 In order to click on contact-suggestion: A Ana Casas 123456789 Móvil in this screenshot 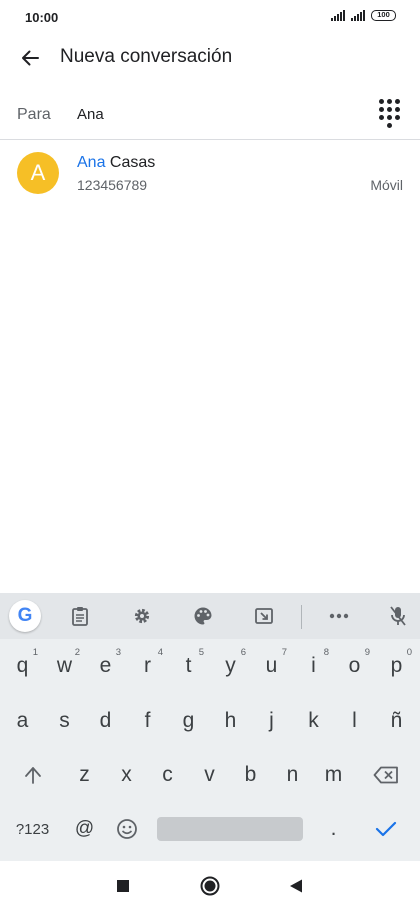, I will do `click(210, 174)`.